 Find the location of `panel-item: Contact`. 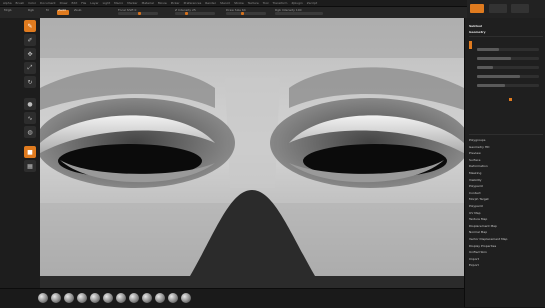

panel-item: Contact is located at coordinates (475, 193).